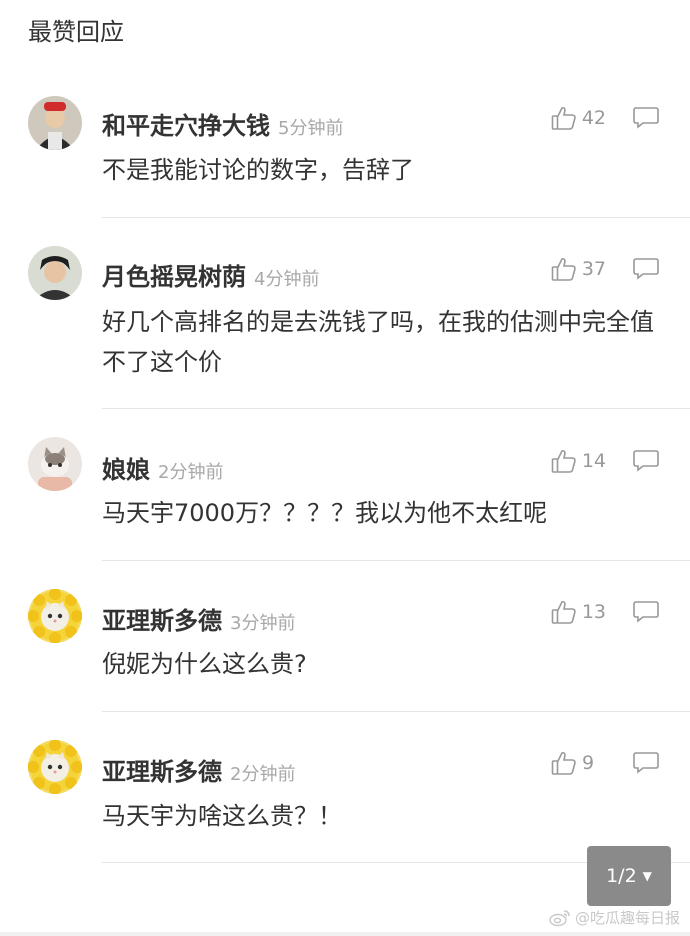 The height and width of the screenshot is (936, 690). What do you see at coordinates (222, 123) in the screenshot?
I see `comment-author: 和平走穴挣大钱 5分钟前` at bounding box center [222, 123].